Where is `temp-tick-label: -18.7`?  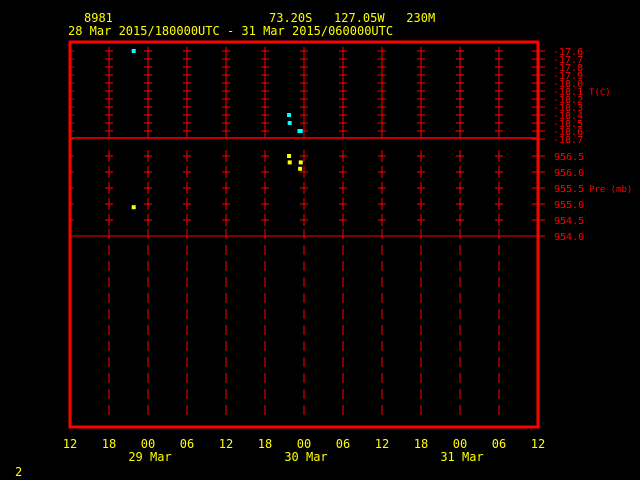
temp-tick-label: -18.7 is located at coordinates (568, 140).